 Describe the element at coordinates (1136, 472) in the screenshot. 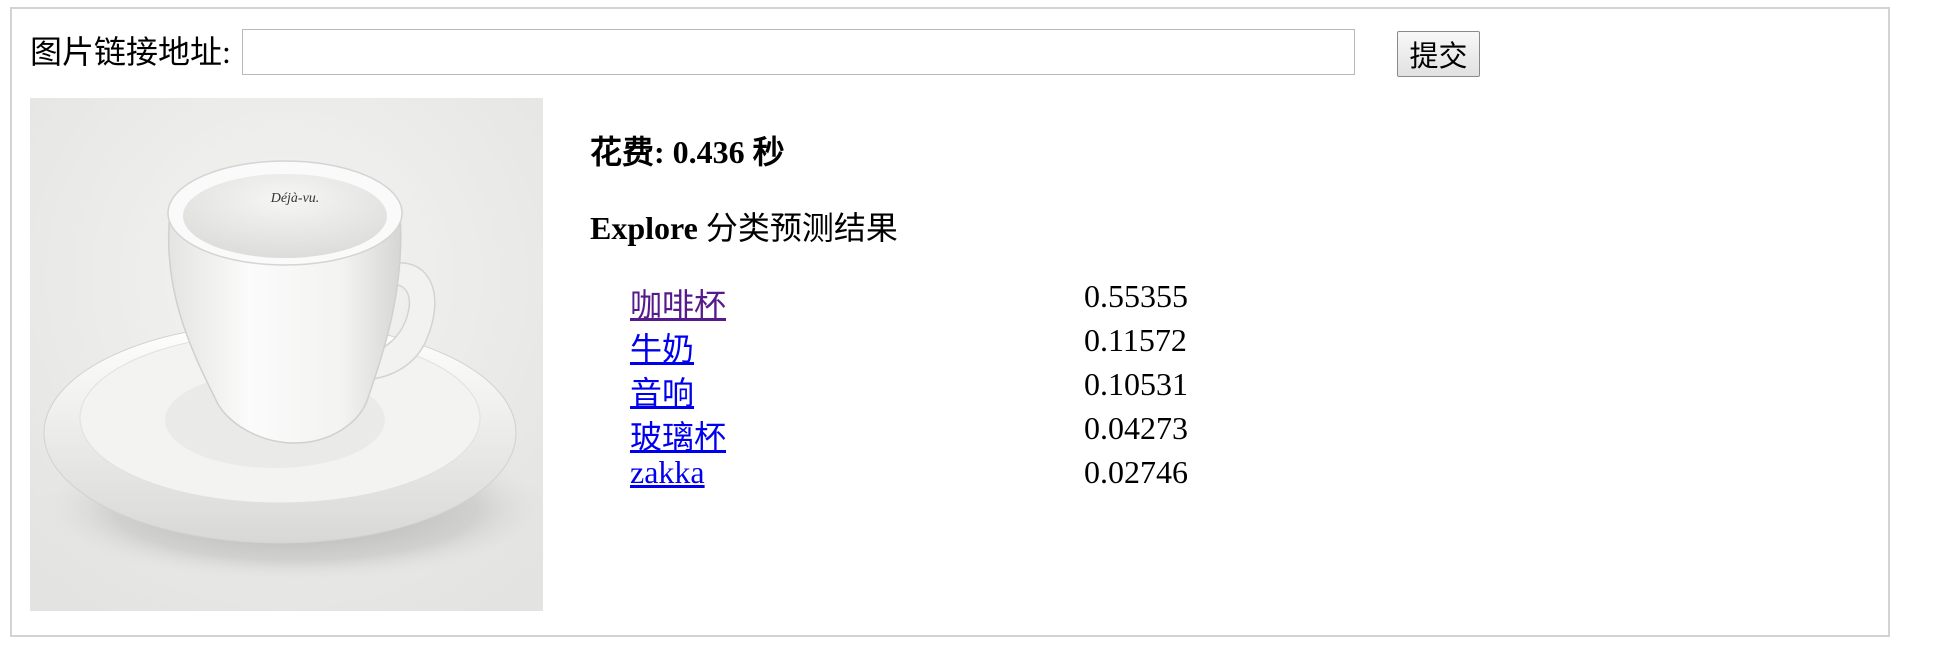

I see `prediction-score: 0.02746` at that location.